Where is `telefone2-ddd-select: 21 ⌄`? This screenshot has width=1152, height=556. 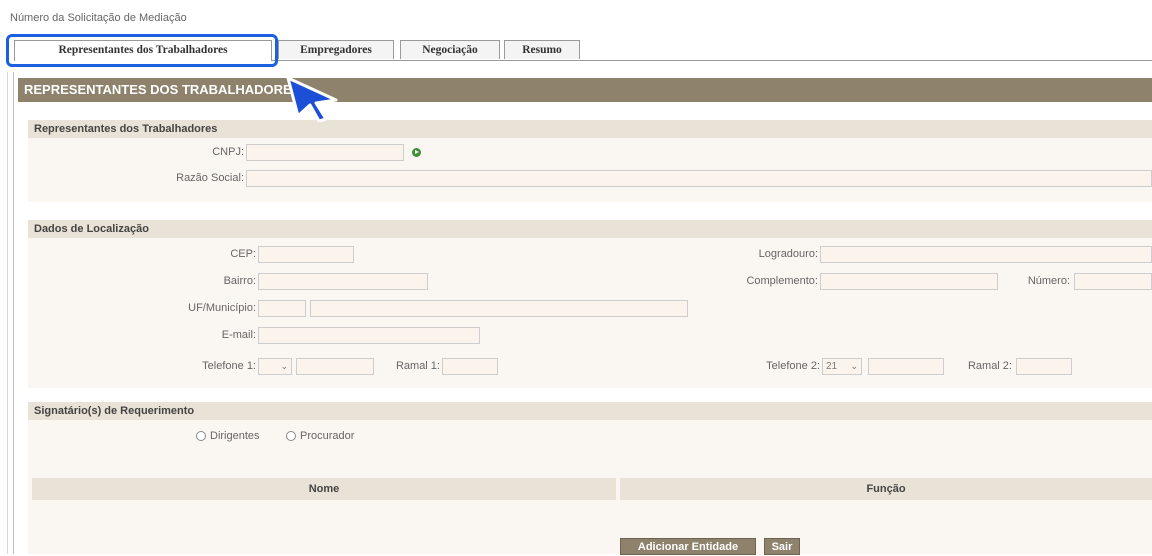 telefone2-ddd-select: 21 ⌄ is located at coordinates (842, 366).